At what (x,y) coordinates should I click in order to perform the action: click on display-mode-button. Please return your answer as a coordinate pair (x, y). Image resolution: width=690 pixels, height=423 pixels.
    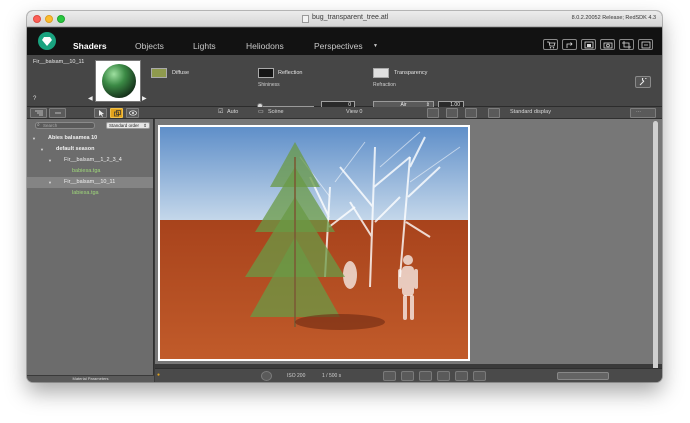
    Looking at the image, I should click on (494, 113).